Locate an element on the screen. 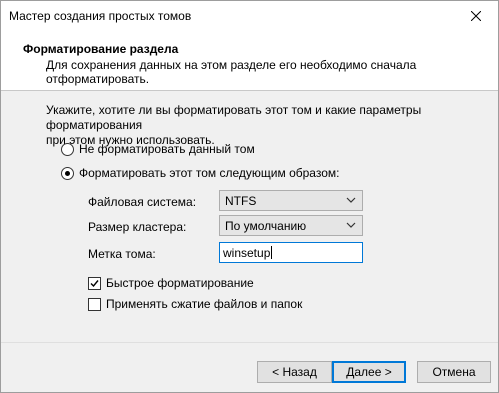  close-icon is located at coordinates (476, 16).